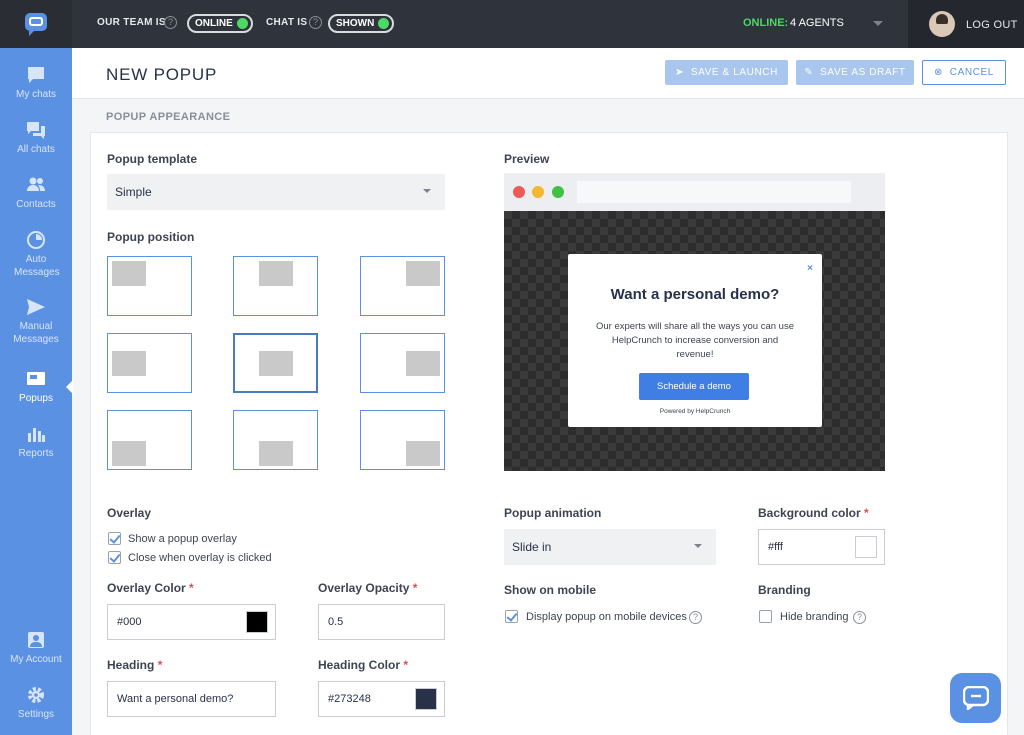 This screenshot has width=1024, height=735. Describe the element at coordinates (36, 378) in the screenshot. I see `popup-icon` at that location.